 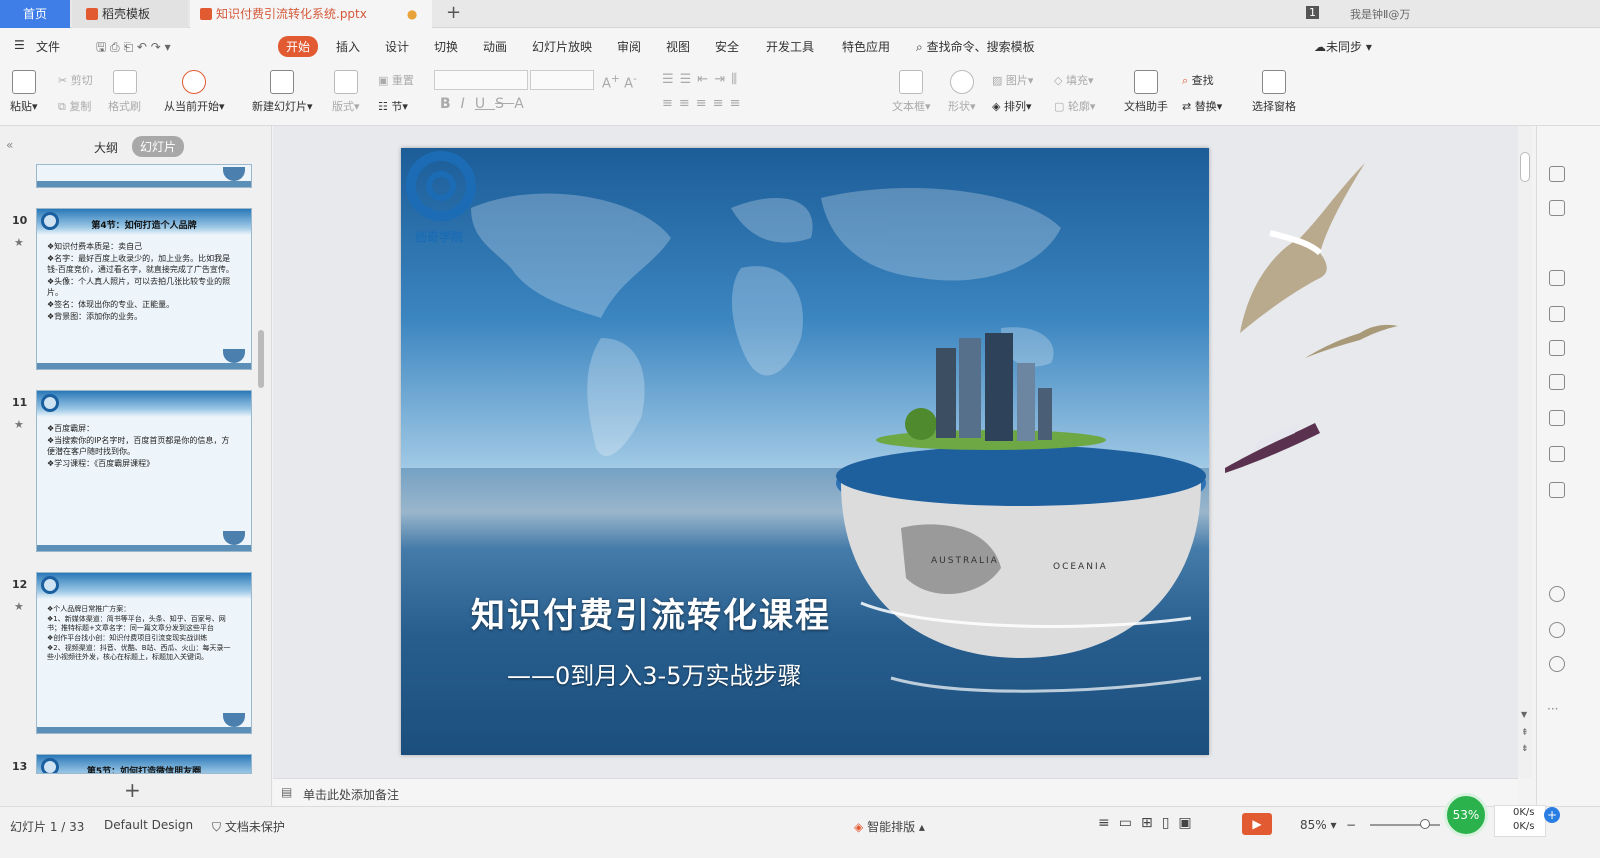 What do you see at coordinates (311, 14) in the screenshot?
I see `tab-document: 知识付费引流转化系统.pptx ●` at bounding box center [311, 14].